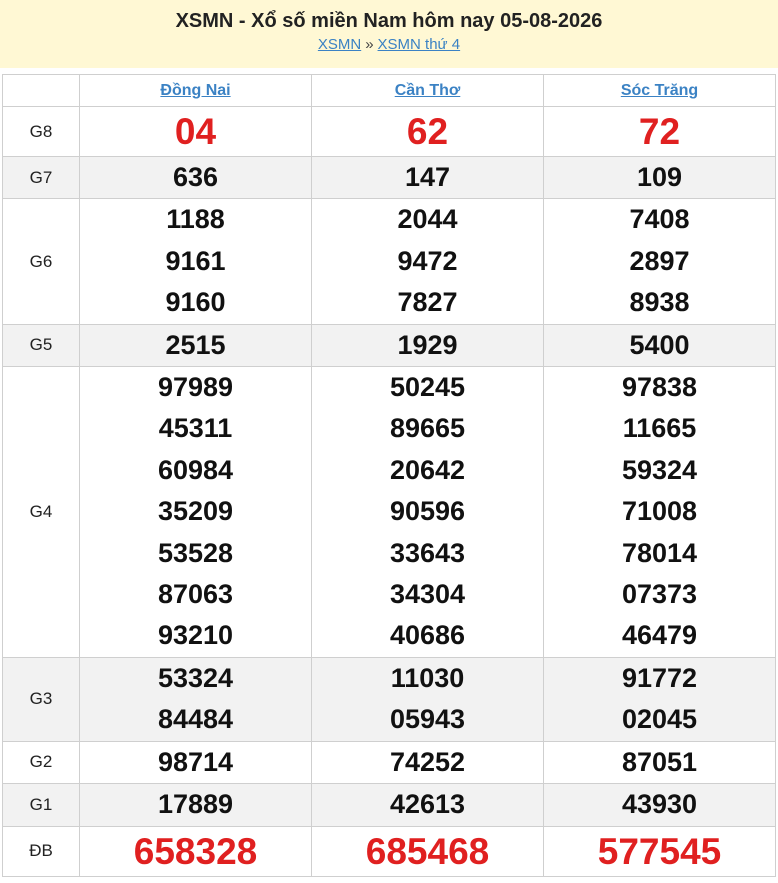  What do you see at coordinates (659, 469) in the screenshot?
I see `prize-number: 59324` at bounding box center [659, 469].